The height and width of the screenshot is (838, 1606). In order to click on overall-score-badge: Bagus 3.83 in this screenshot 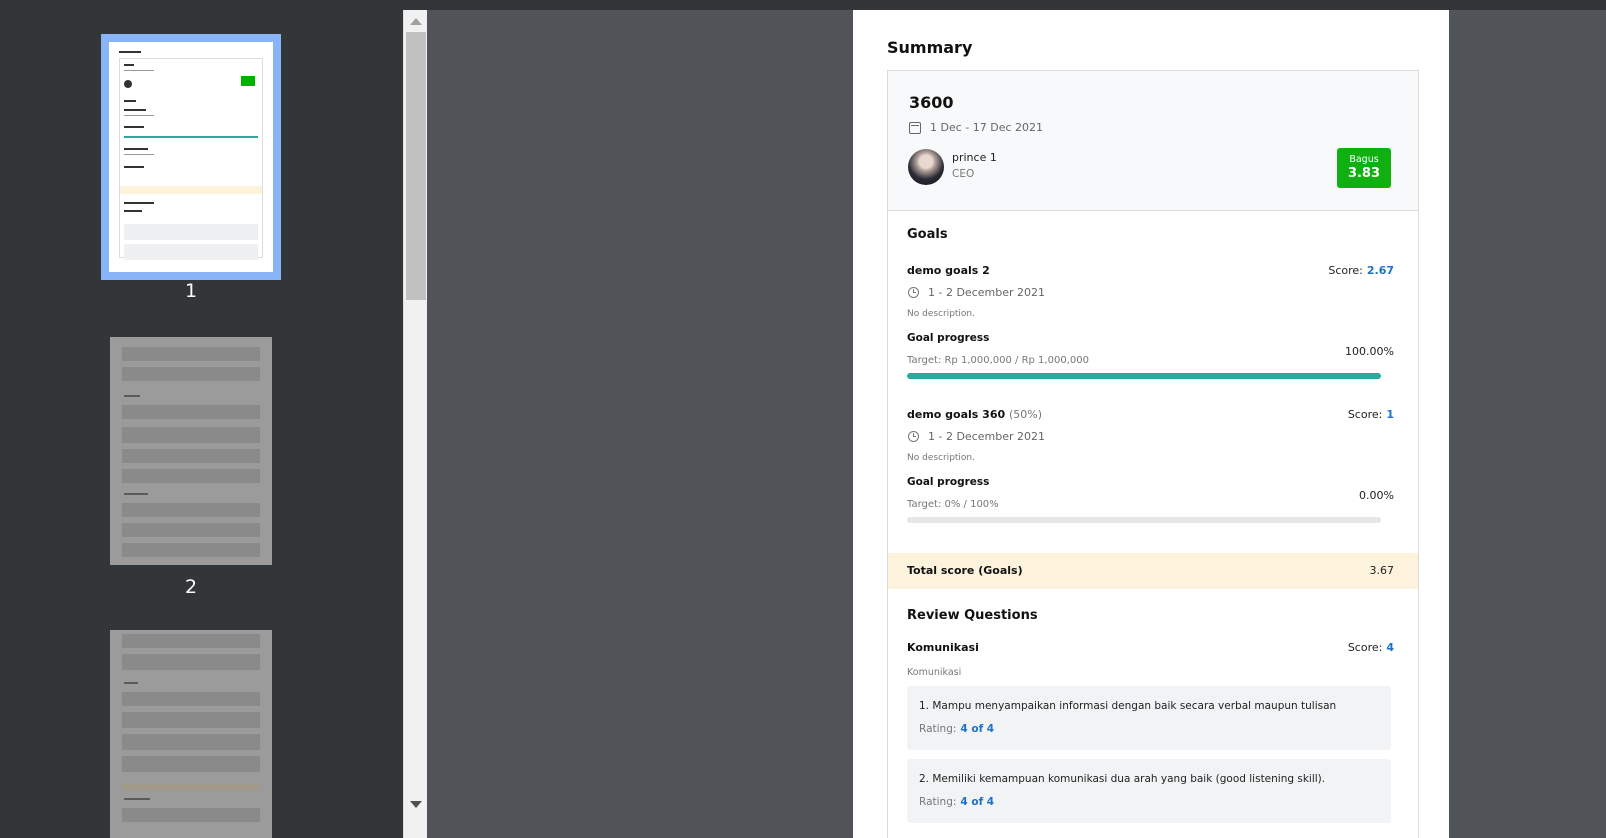, I will do `click(1364, 168)`.